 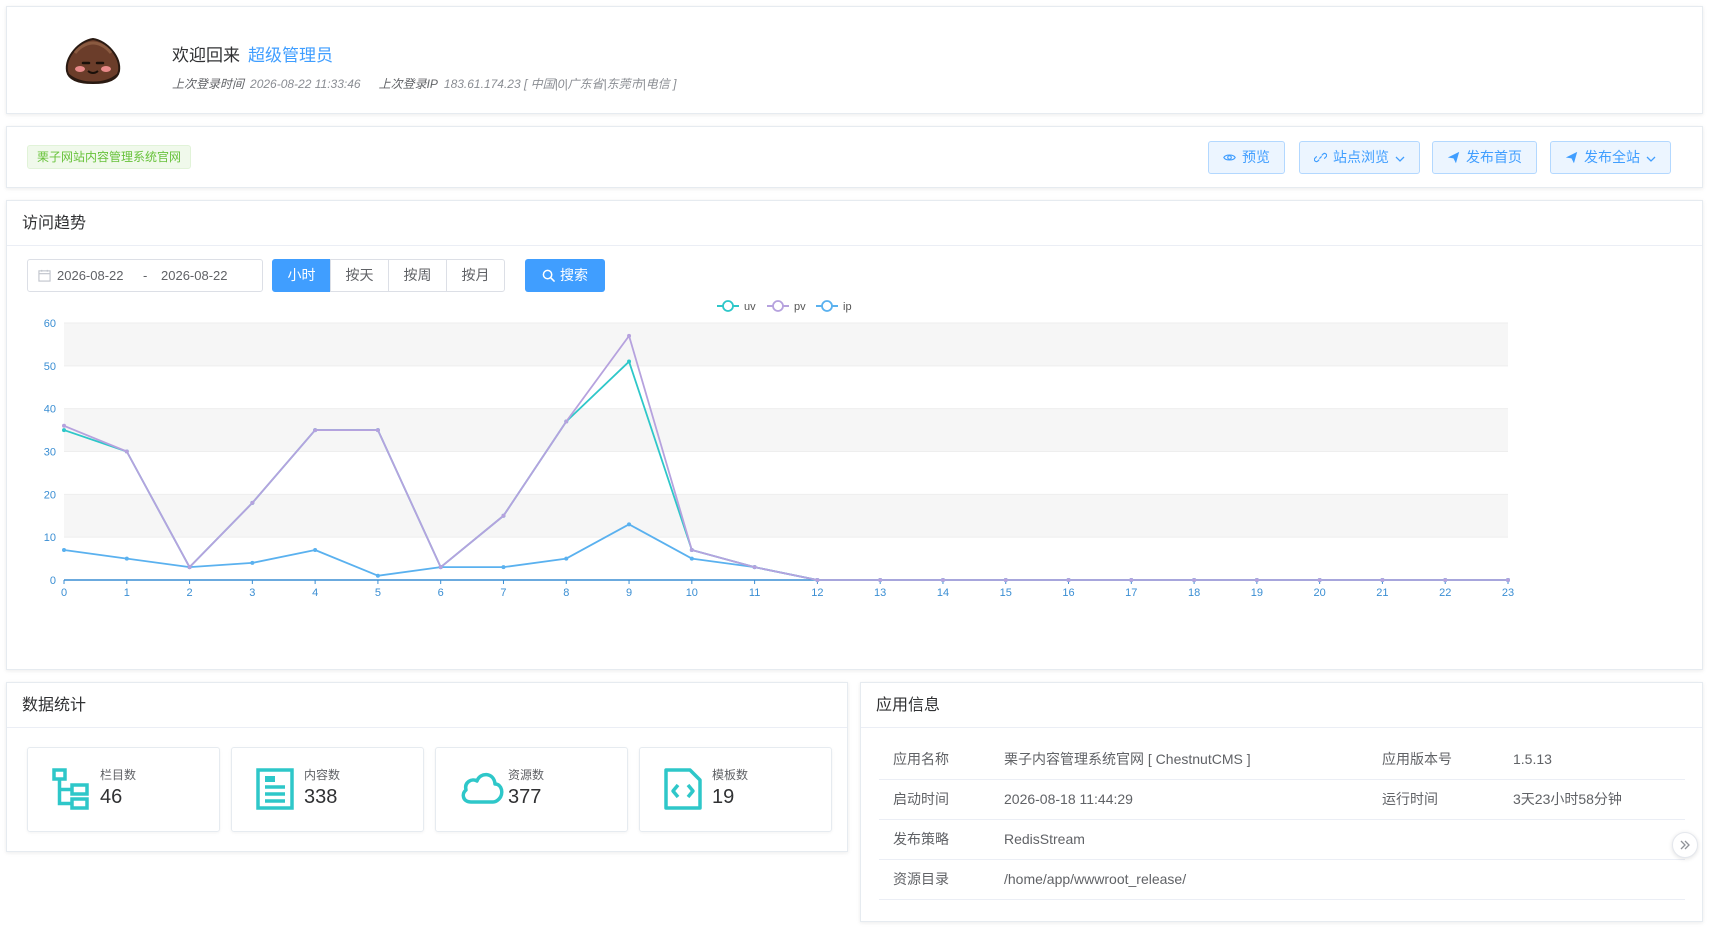 What do you see at coordinates (1592, 759) in the screenshot?
I see `app-version-value: 1.5.13` at bounding box center [1592, 759].